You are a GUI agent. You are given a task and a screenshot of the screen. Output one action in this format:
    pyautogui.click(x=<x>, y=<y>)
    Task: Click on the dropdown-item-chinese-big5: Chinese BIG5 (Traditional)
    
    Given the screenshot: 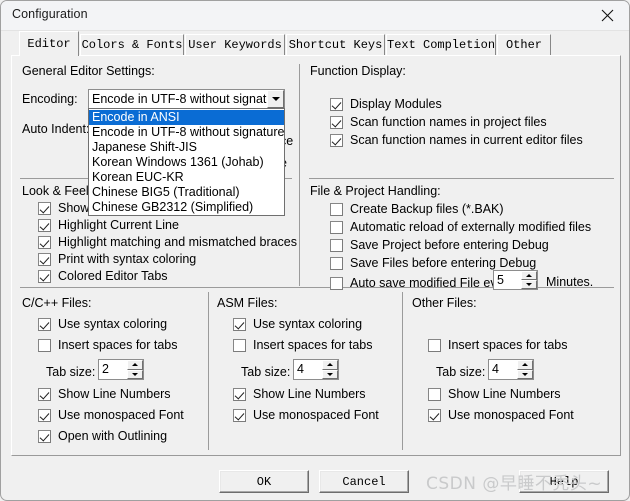 What is the action you would take?
    pyautogui.click(x=186, y=192)
    